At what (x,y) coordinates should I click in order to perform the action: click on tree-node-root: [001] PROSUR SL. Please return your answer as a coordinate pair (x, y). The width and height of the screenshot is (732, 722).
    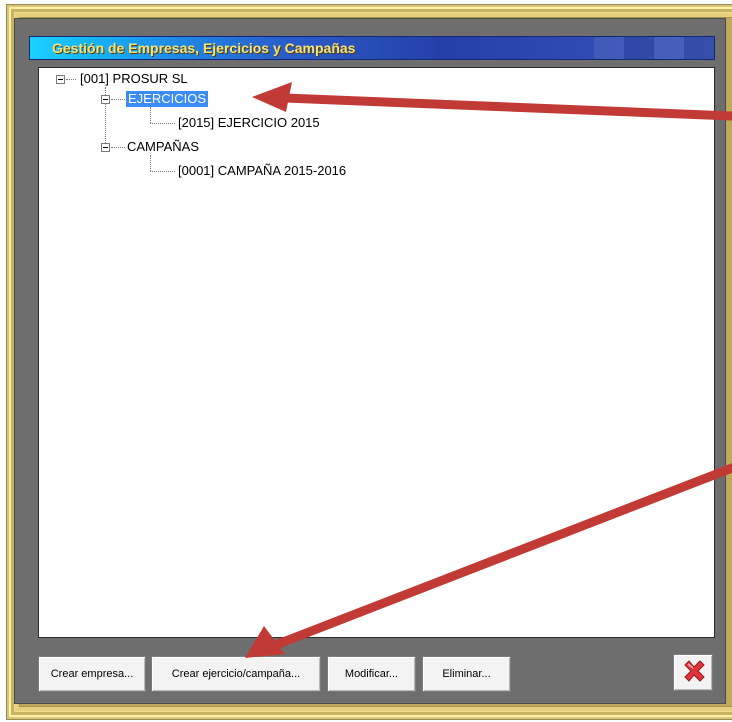
    Looking at the image, I should click on (134, 79).